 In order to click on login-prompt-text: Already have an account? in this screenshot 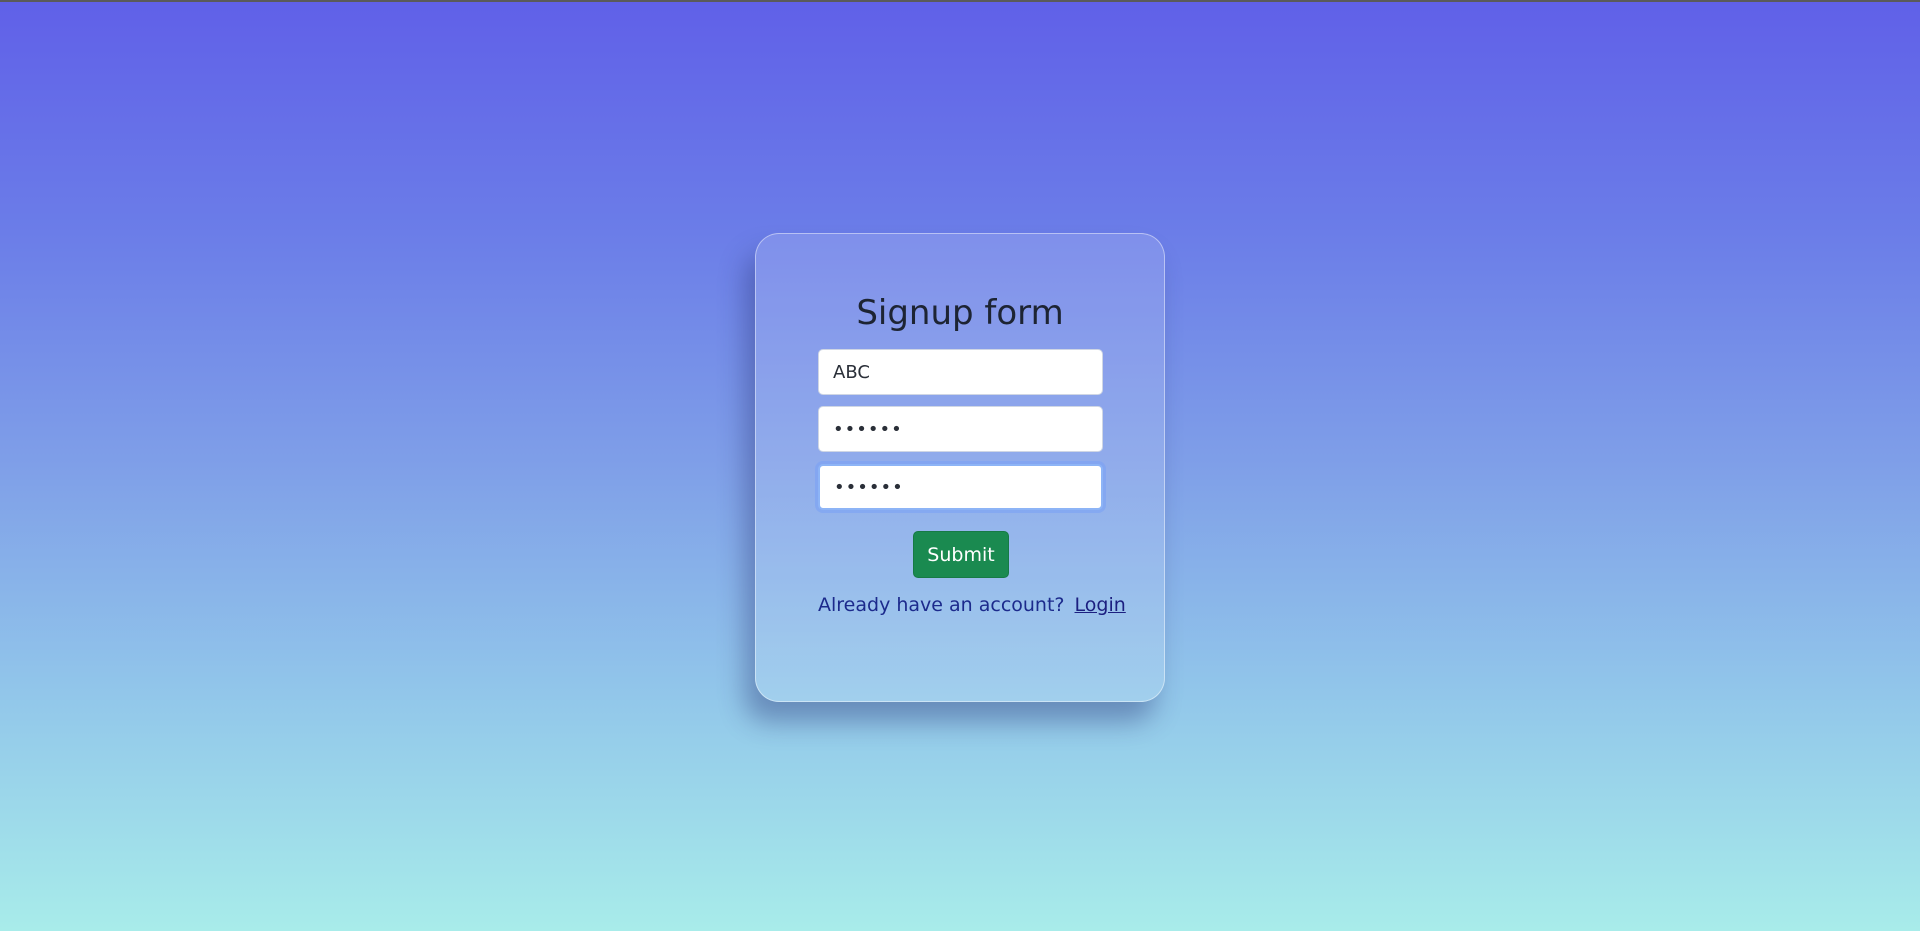, I will do `click(941, 605)`.